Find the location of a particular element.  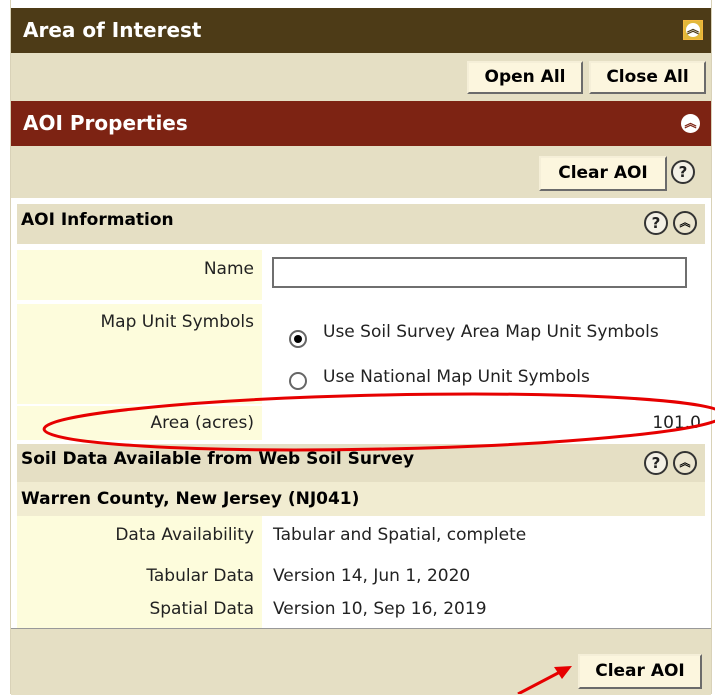

tabular-data-label: Tabular Data is located at coordinates (139, 576).